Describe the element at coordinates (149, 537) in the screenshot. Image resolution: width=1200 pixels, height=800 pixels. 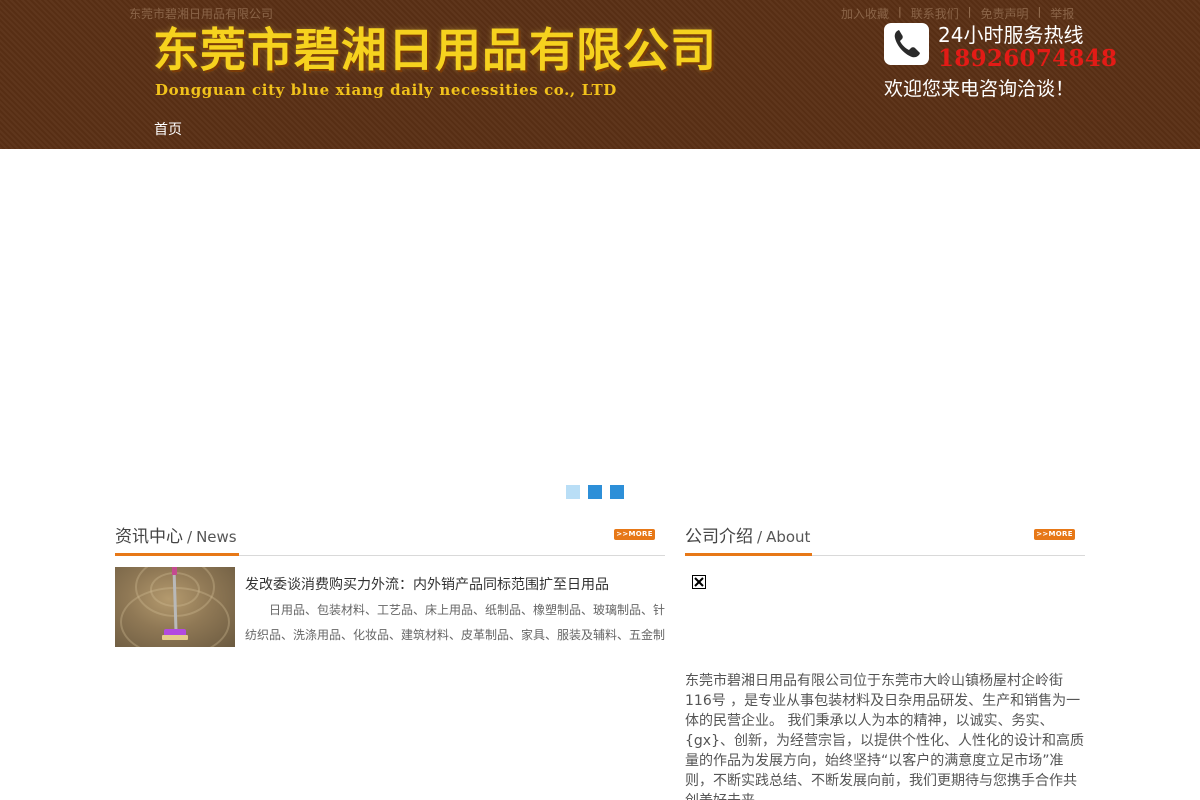
I see `news-title-cn: 资讯中心` at that location.